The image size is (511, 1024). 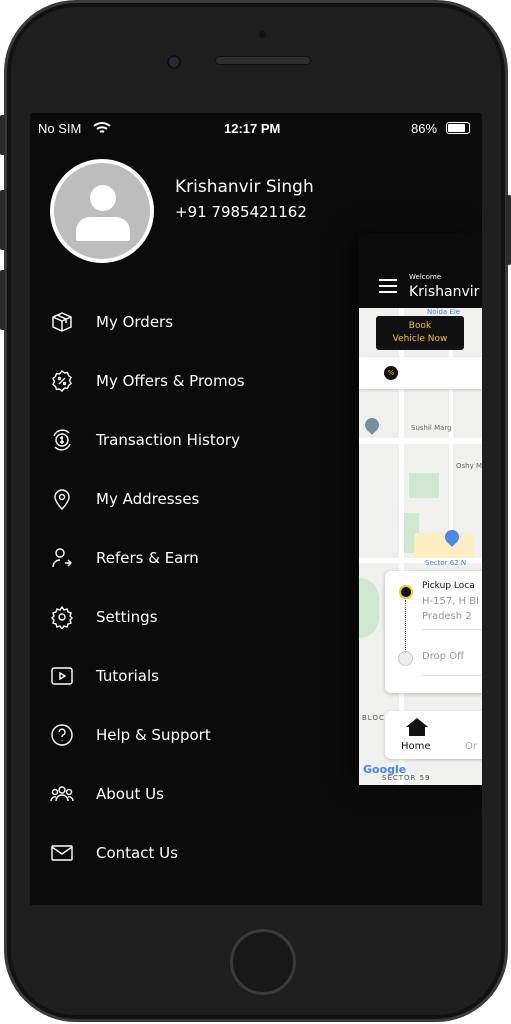 I want to click on menu-item-about-us: About Us, so click(x=210, y=794).